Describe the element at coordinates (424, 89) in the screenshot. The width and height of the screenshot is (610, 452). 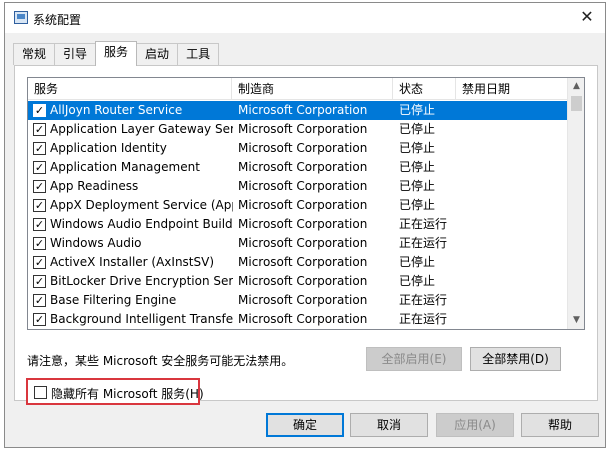
I see `column-header-status: 状态` at that location.